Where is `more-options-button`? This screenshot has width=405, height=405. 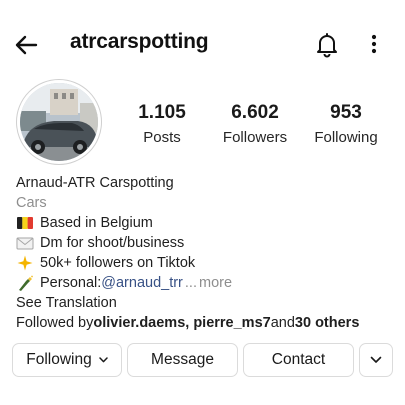 more-options-button is located at coordinates (374, 44).